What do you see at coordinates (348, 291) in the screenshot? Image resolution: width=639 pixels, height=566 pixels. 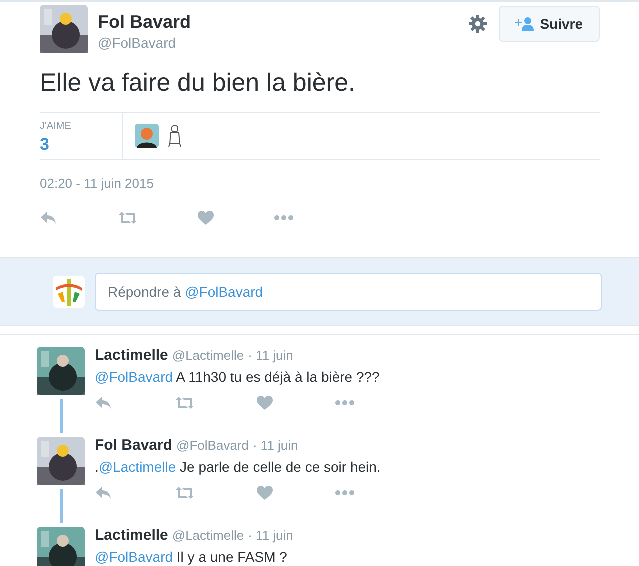 I see `reply-field: Répondre à @FolBavard` at bounding box center [348, 291].